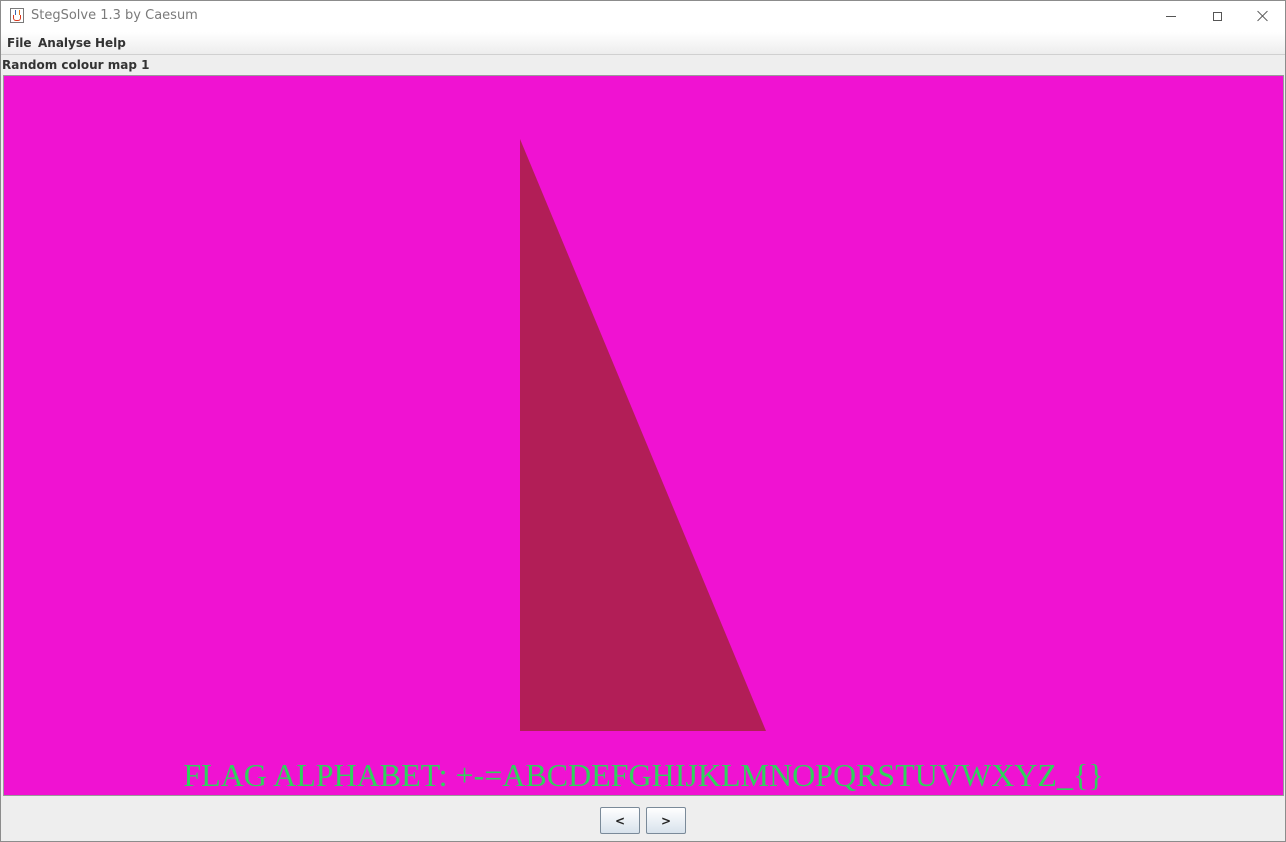 The height and width of the screenshot is (842, 1286). I want to click on close-button, so click(1263, 16).